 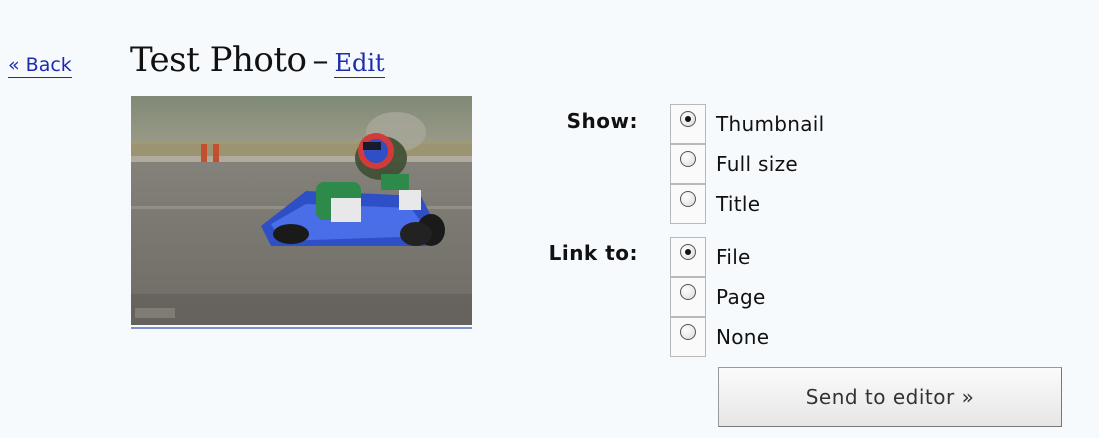 What do you see at coordinates (688, 252) in the screenshot?
I see `file-radio` at bounding box center [688, 252].